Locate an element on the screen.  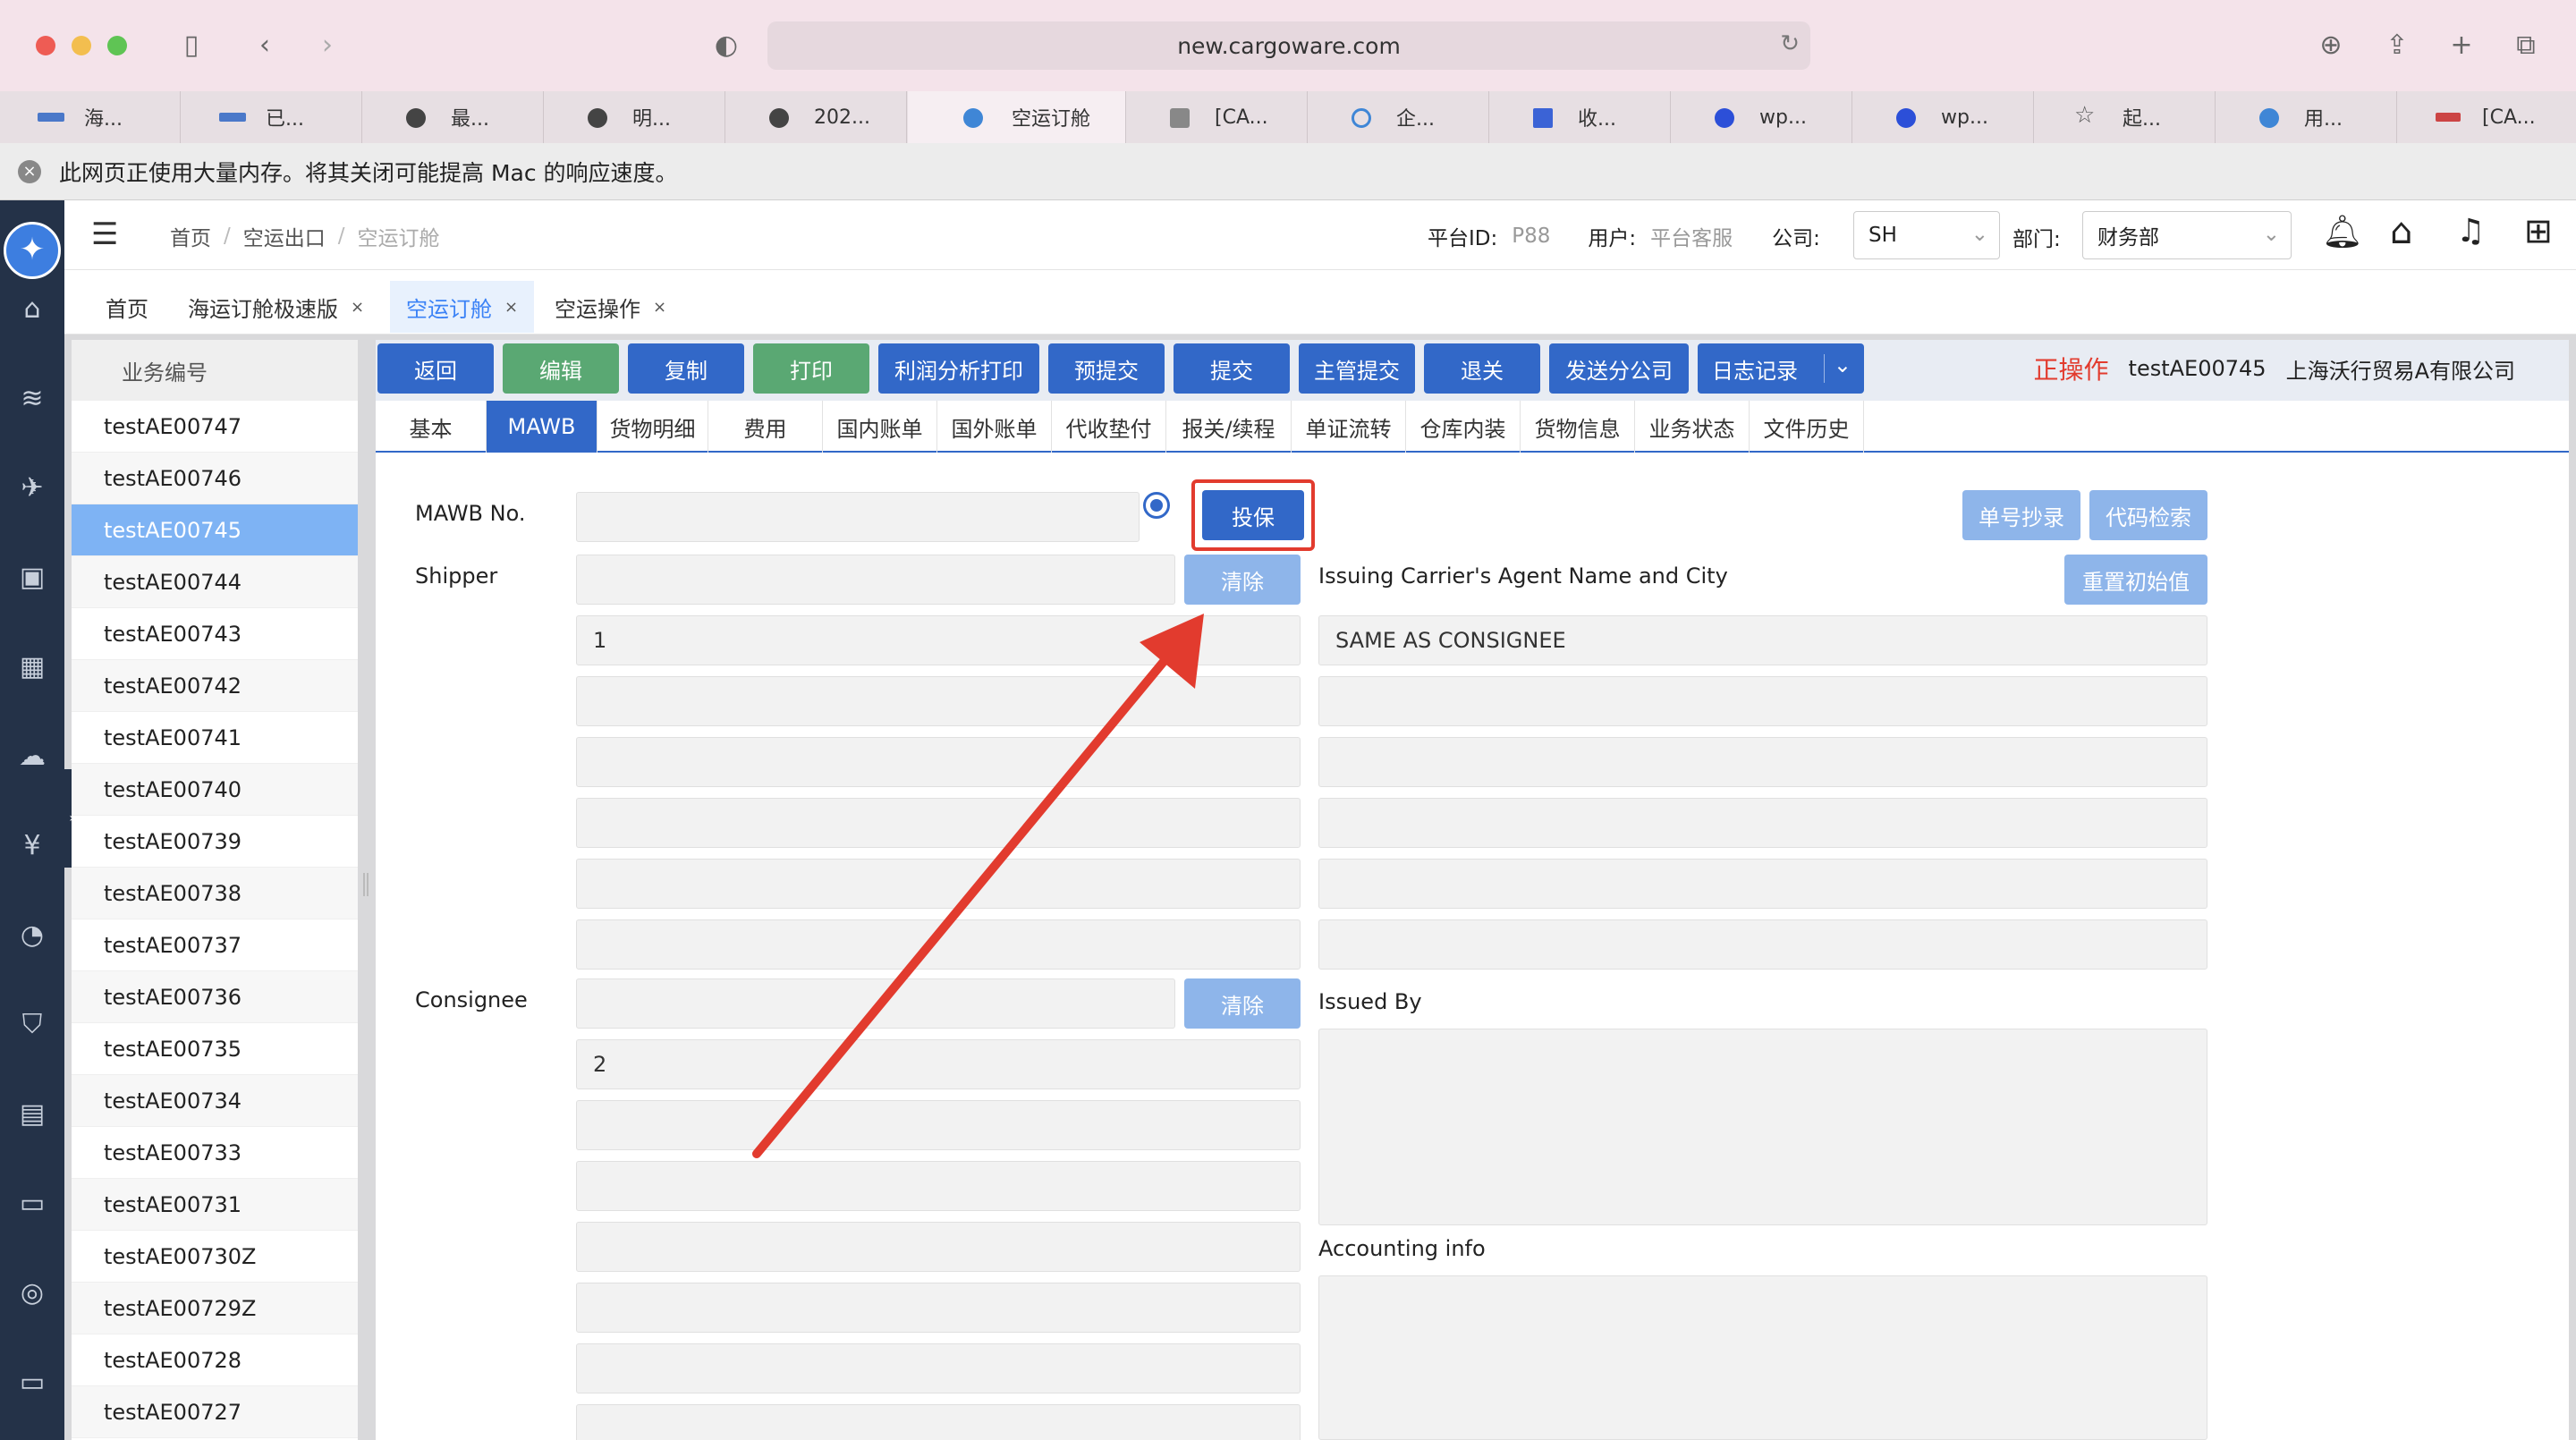
breadcrumb-home: 首页 is located at coordinates (190, 236).